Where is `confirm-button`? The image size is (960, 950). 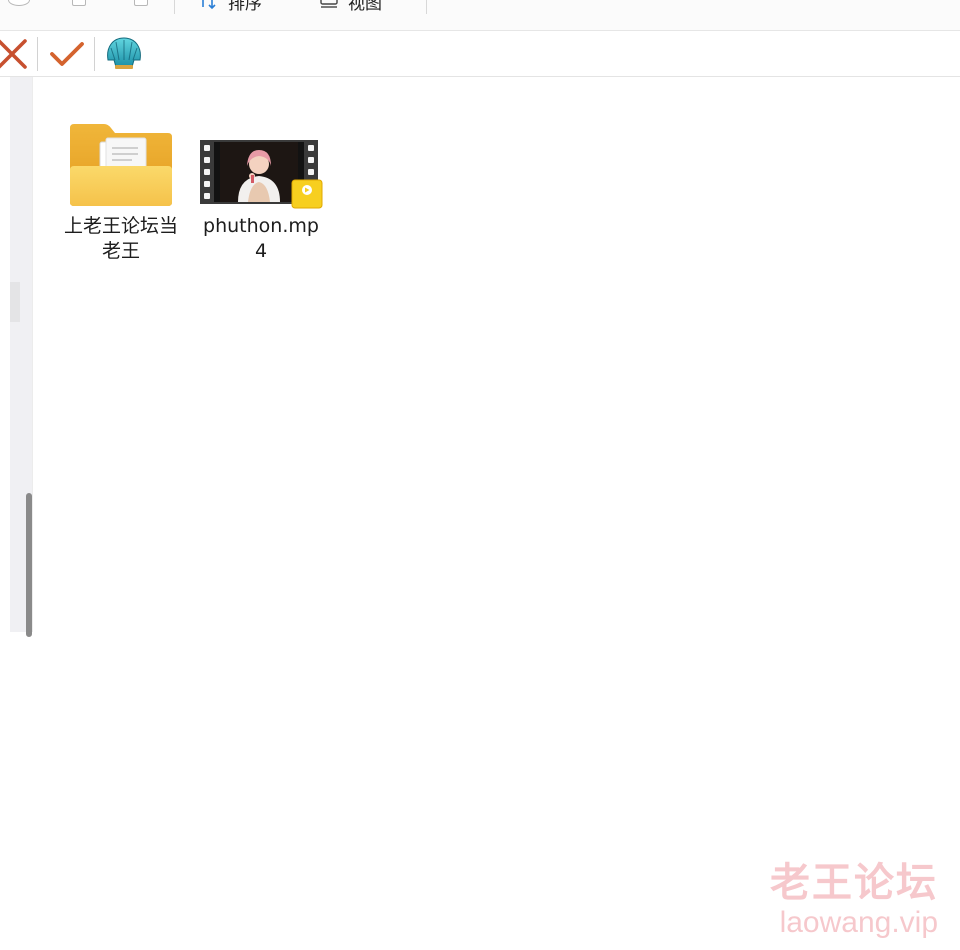
confirm-button is located at coordinates (67, 54).